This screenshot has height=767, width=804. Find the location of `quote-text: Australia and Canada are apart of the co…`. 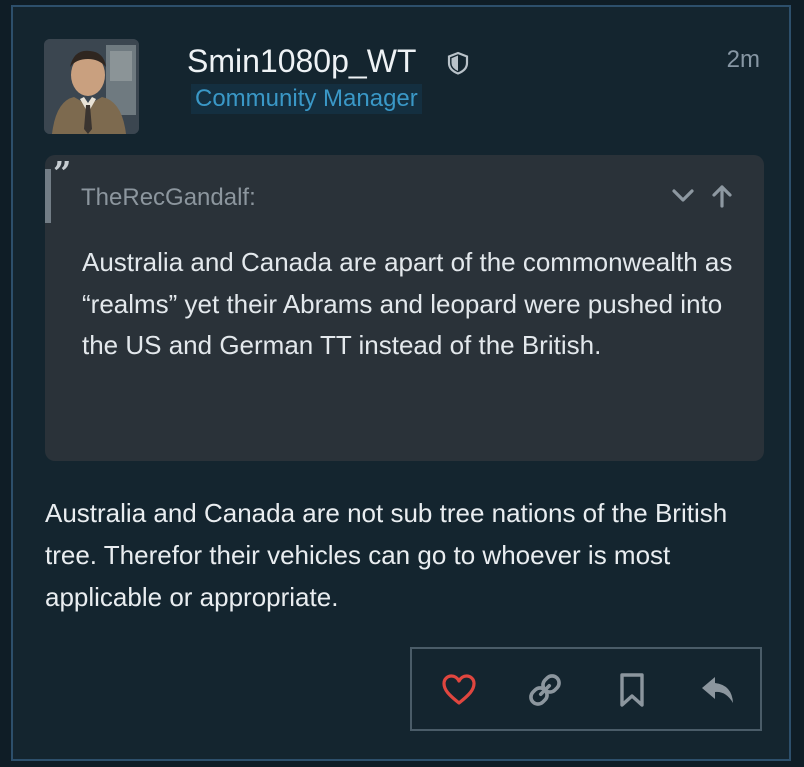

quote-text: Australia and Canada are apart of the co… is located at coordinates (407, 303).